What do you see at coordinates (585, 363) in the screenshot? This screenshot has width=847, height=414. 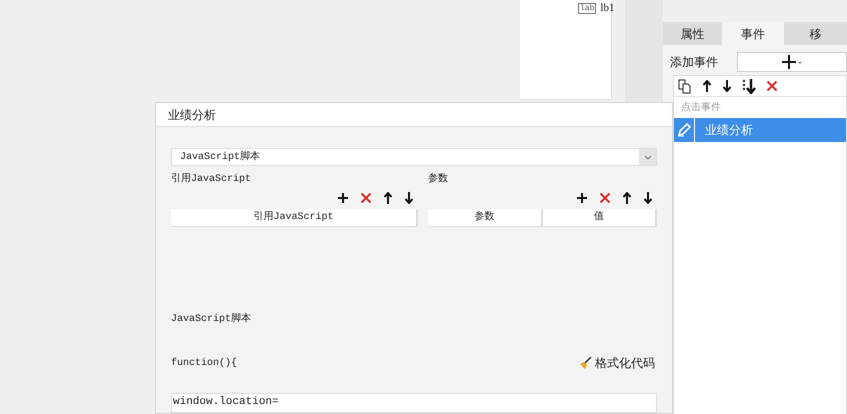 I see `brush-icon` at bounding box center [585, 363].